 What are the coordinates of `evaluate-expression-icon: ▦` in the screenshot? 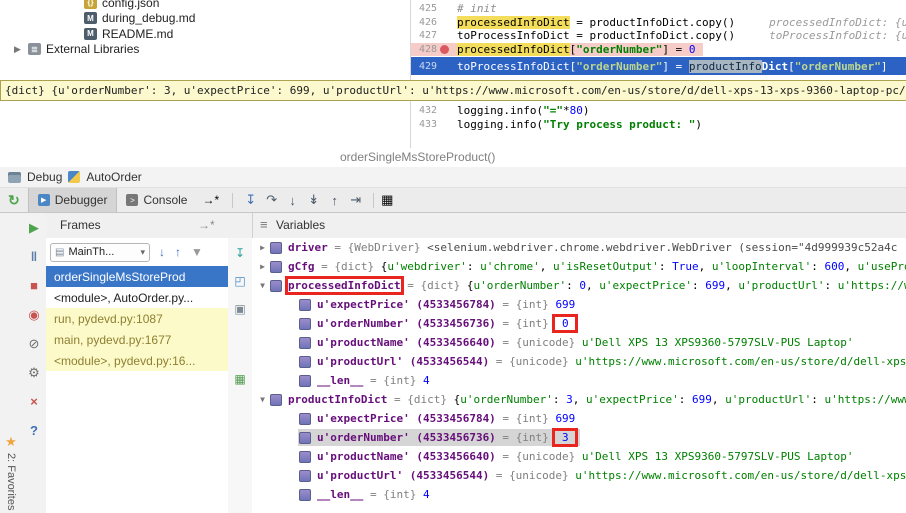 It's located at (387, 200).